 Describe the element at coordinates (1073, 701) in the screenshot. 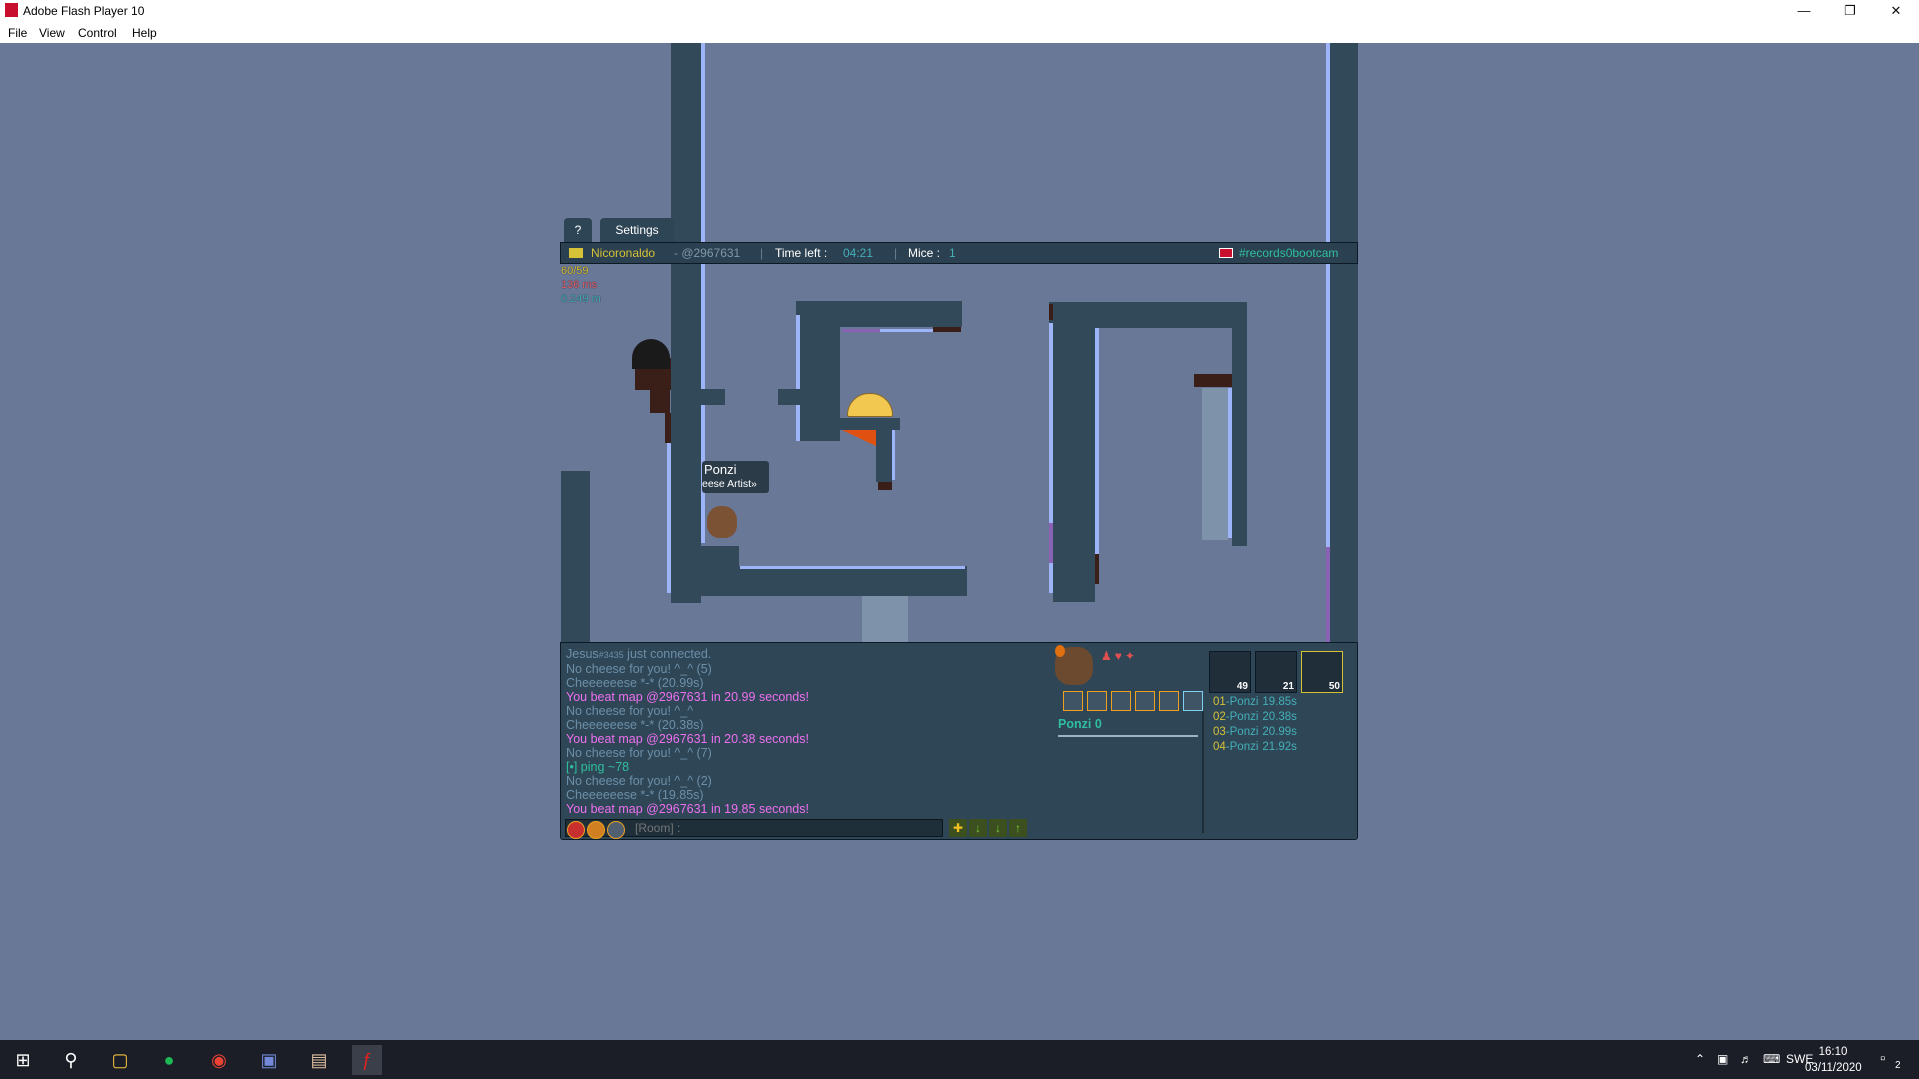

I see `shop-icon` at that location.